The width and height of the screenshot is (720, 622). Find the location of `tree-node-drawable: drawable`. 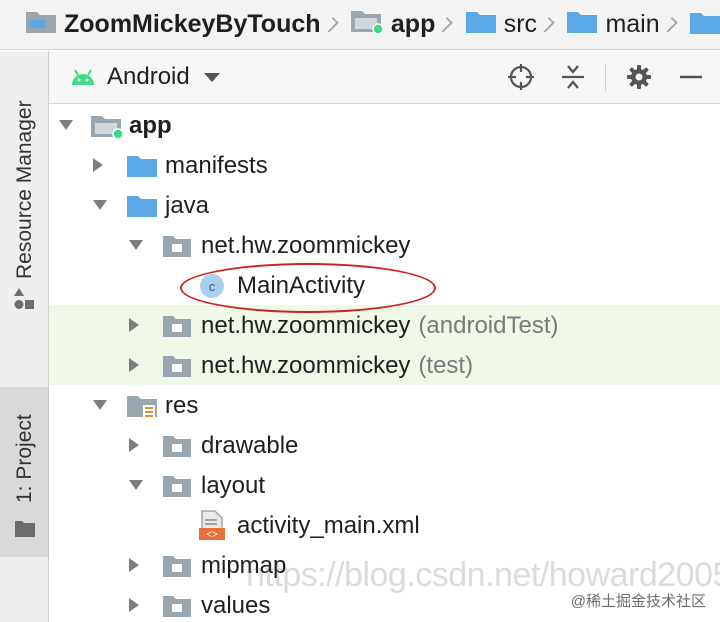

tree-node-drawable: drawable is located at coordinates (384, 445).